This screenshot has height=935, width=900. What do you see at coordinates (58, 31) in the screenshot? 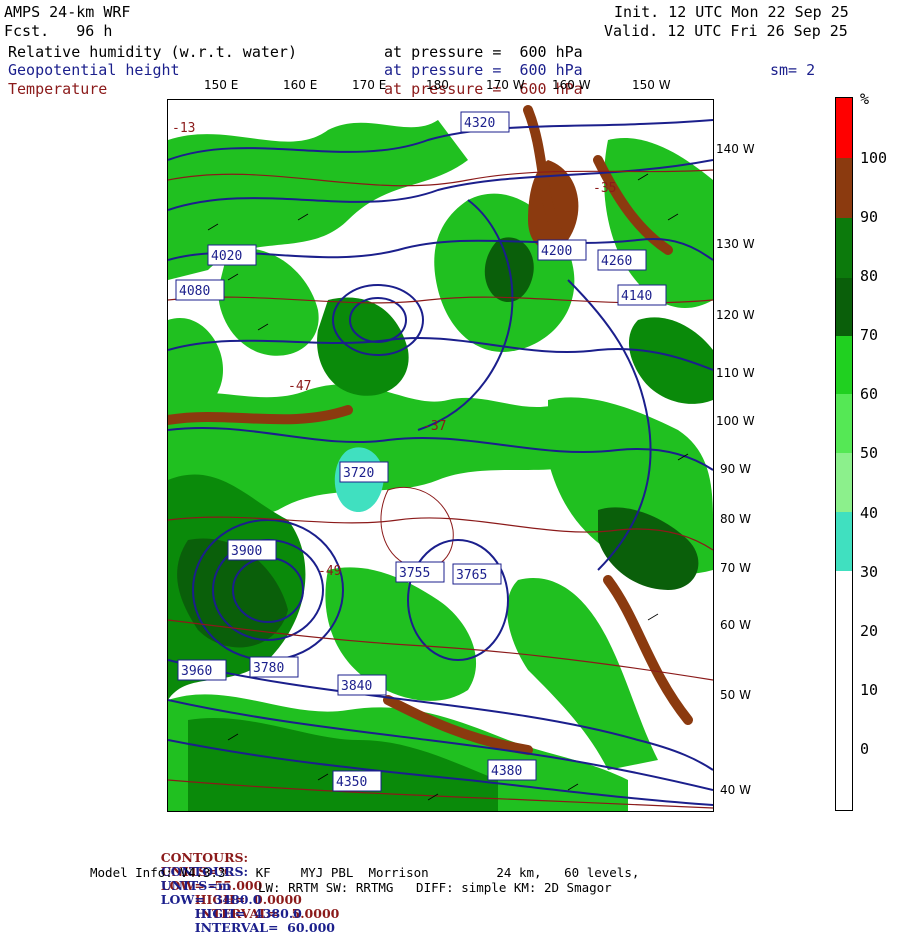
I see `forecast-hour: Fcst. 96 h` at bounding box center [58, 31].